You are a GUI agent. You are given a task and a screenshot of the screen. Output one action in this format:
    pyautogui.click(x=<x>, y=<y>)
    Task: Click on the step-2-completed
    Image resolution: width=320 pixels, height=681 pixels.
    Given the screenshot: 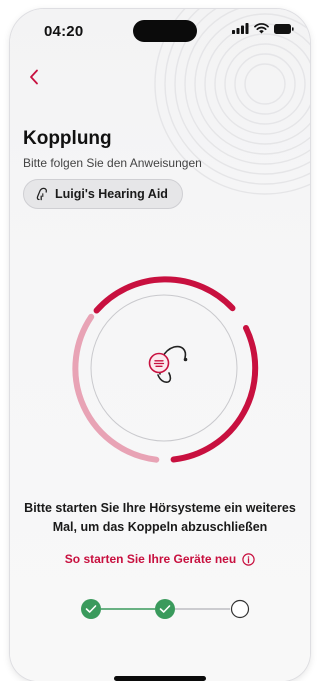 What is the action you would take?
    pyautogui.click(x=165, y=609)
    